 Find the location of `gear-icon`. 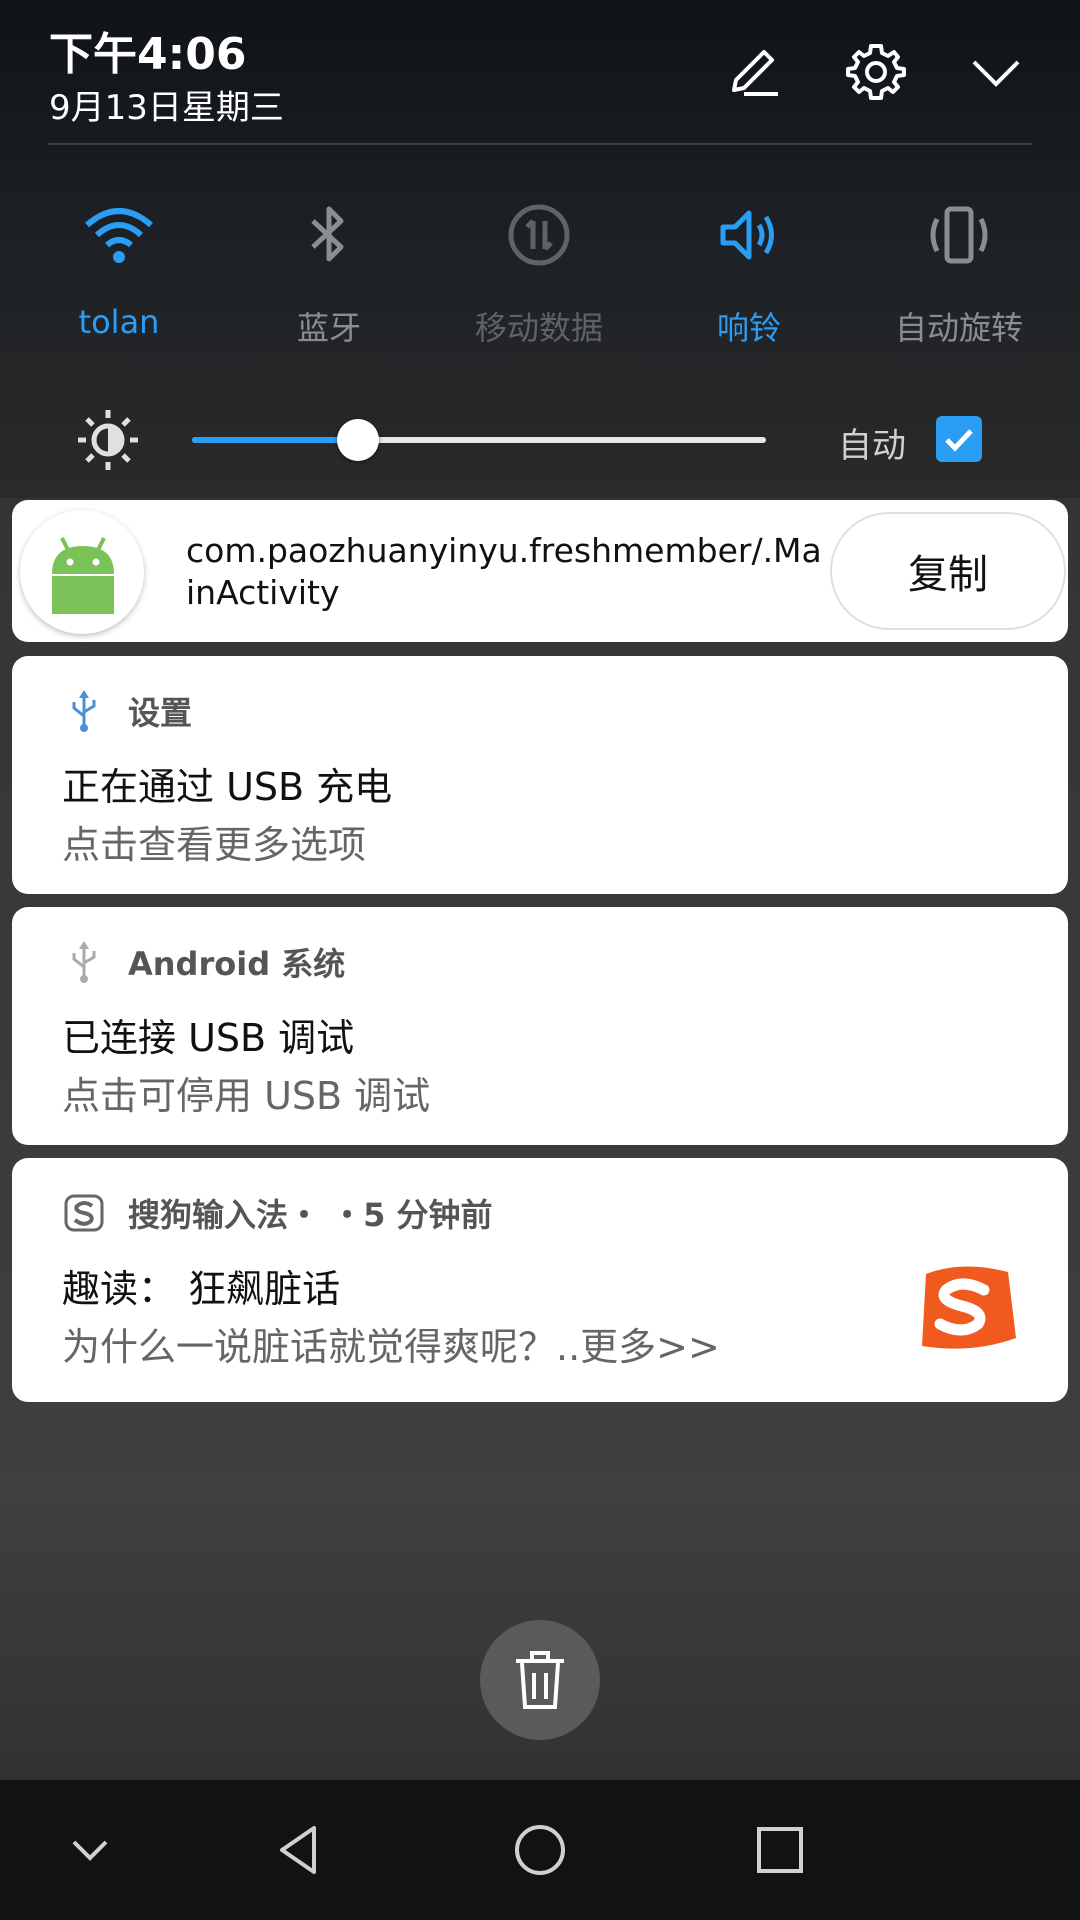

gear-icon is located at coordinates (876, 72).